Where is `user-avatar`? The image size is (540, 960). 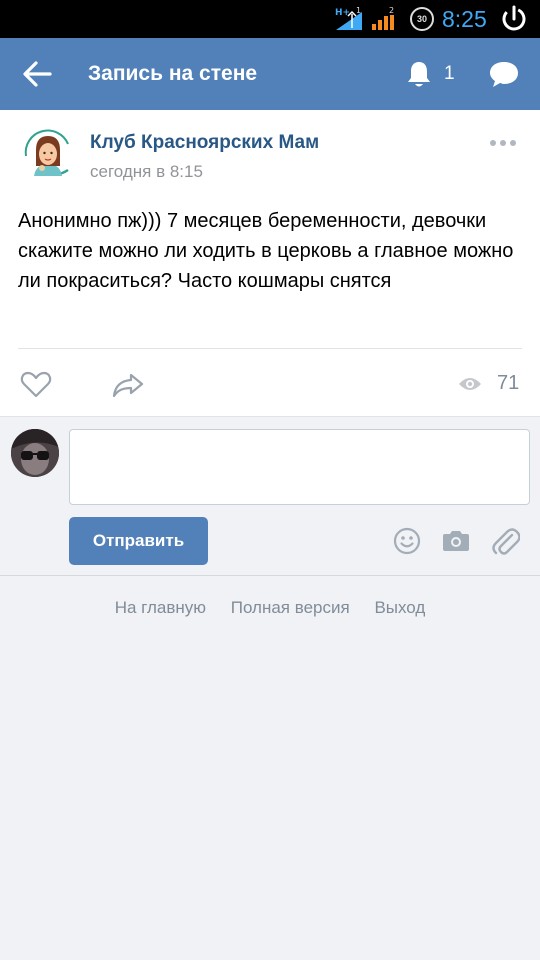
user-avatar is located at coordinates (35, 453).